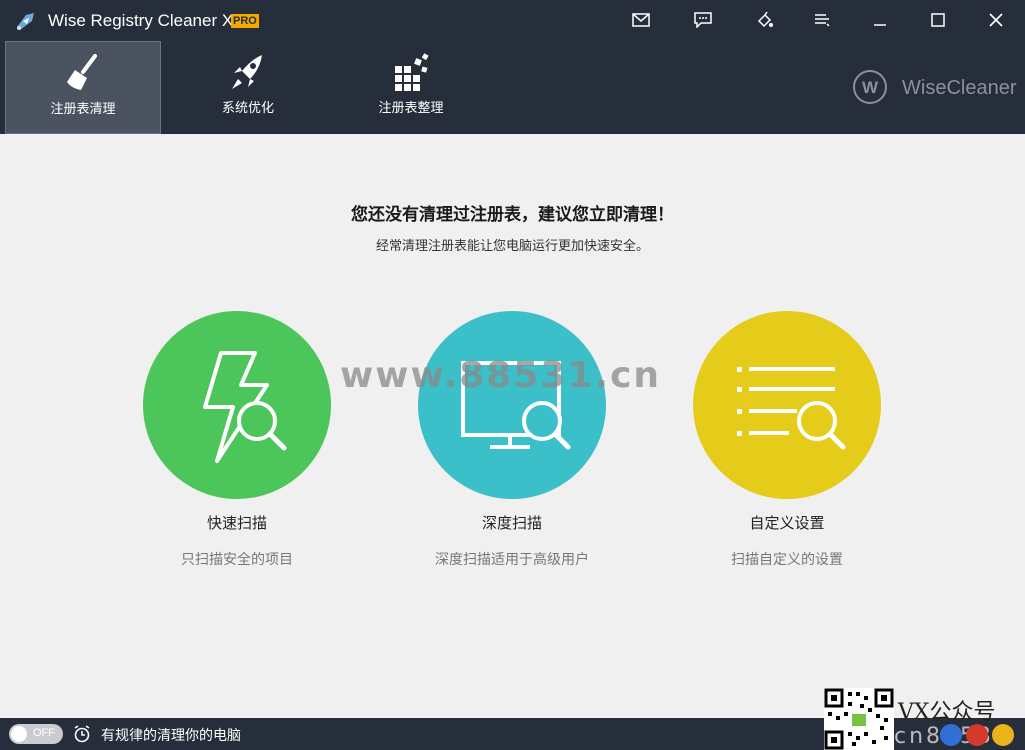  I want to click on tab-label: 注册表整理, so click(411, 108).